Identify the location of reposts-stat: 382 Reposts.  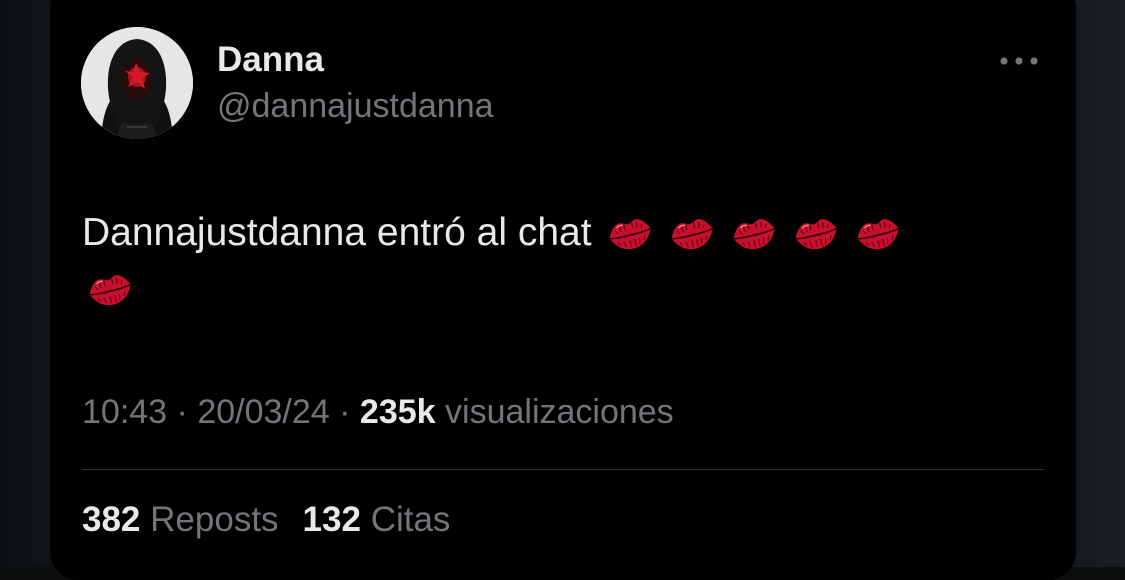
(180, 519).